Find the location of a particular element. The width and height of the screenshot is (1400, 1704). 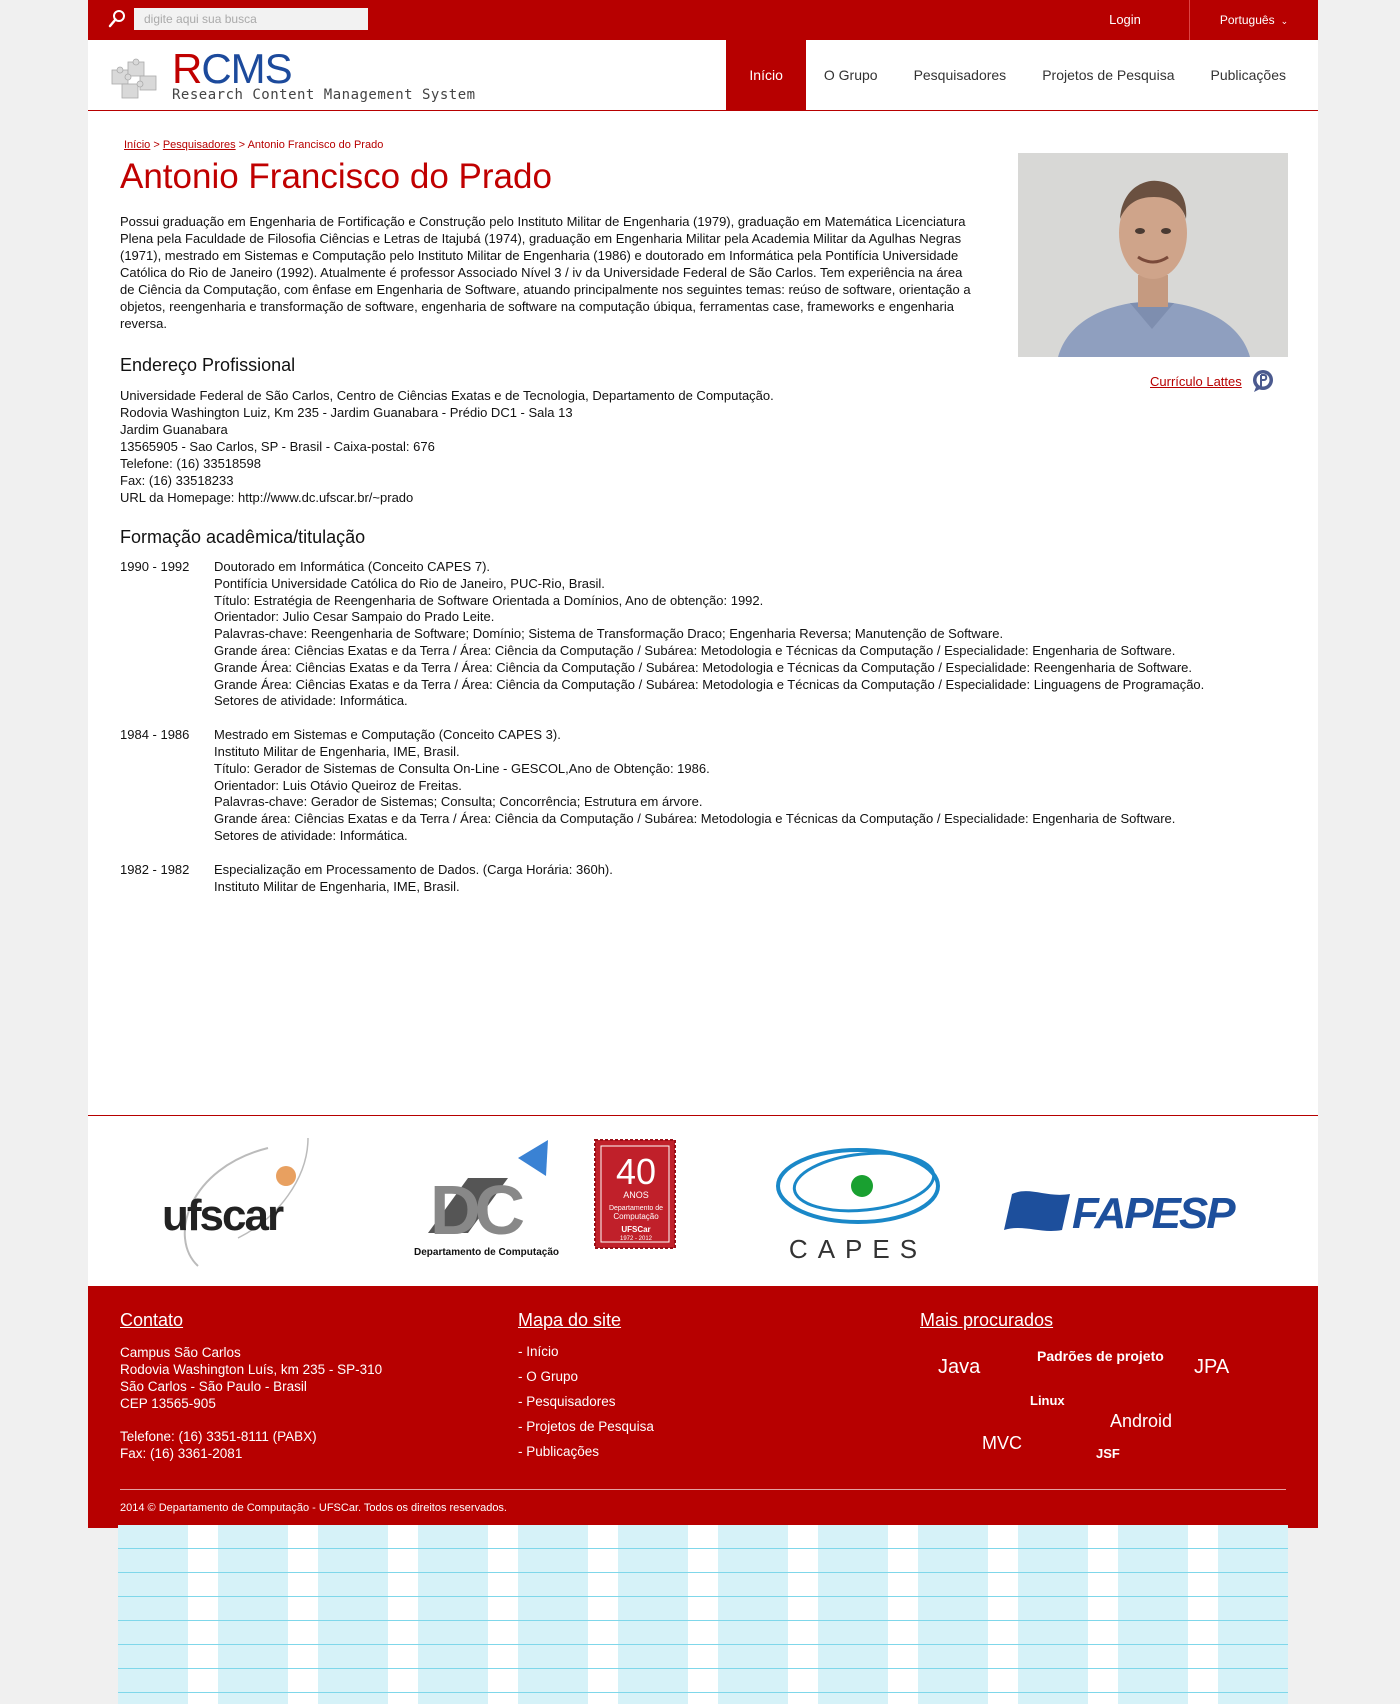

address-heading: Endereço Profissional is located at coordinates (208, 365).